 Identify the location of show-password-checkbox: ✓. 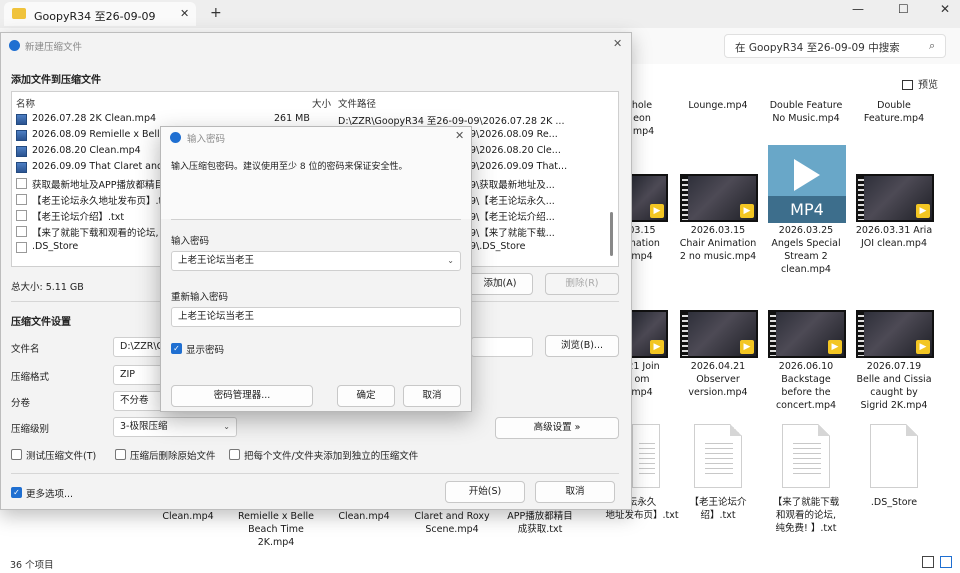
(176, 348).